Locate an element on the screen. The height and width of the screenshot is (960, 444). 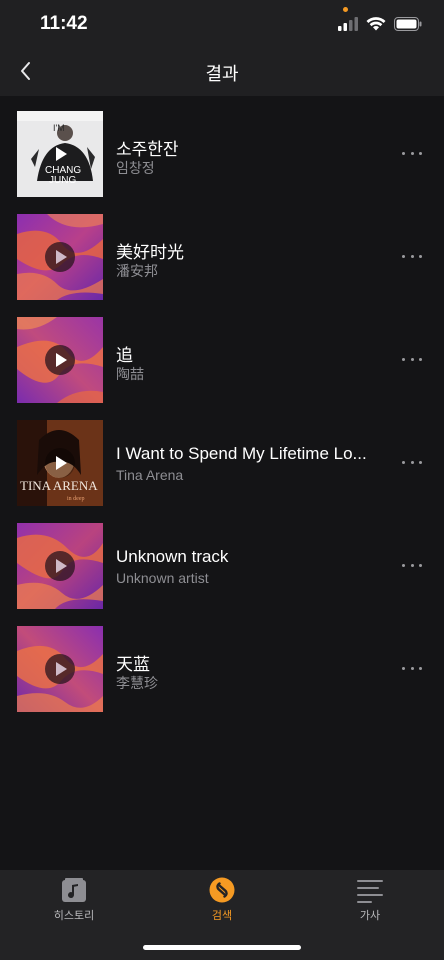
svg-text: I'M is located at coordinates (59, 128).